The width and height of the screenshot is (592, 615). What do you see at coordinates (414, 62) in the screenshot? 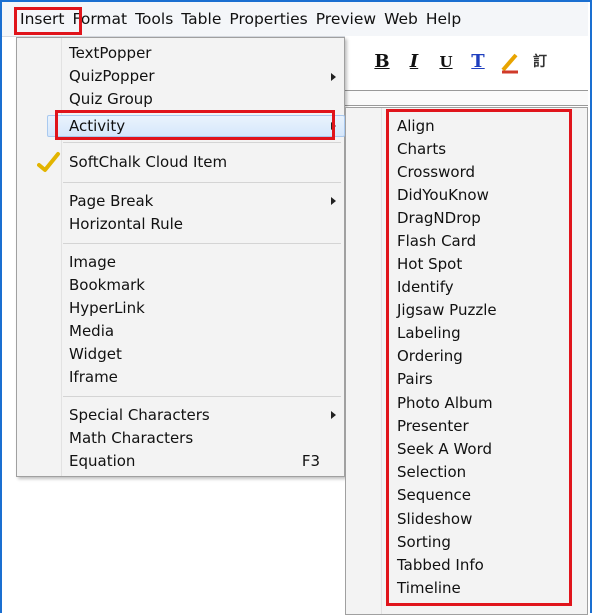
I see `italic-button: I` at bounding box center [414, 62].